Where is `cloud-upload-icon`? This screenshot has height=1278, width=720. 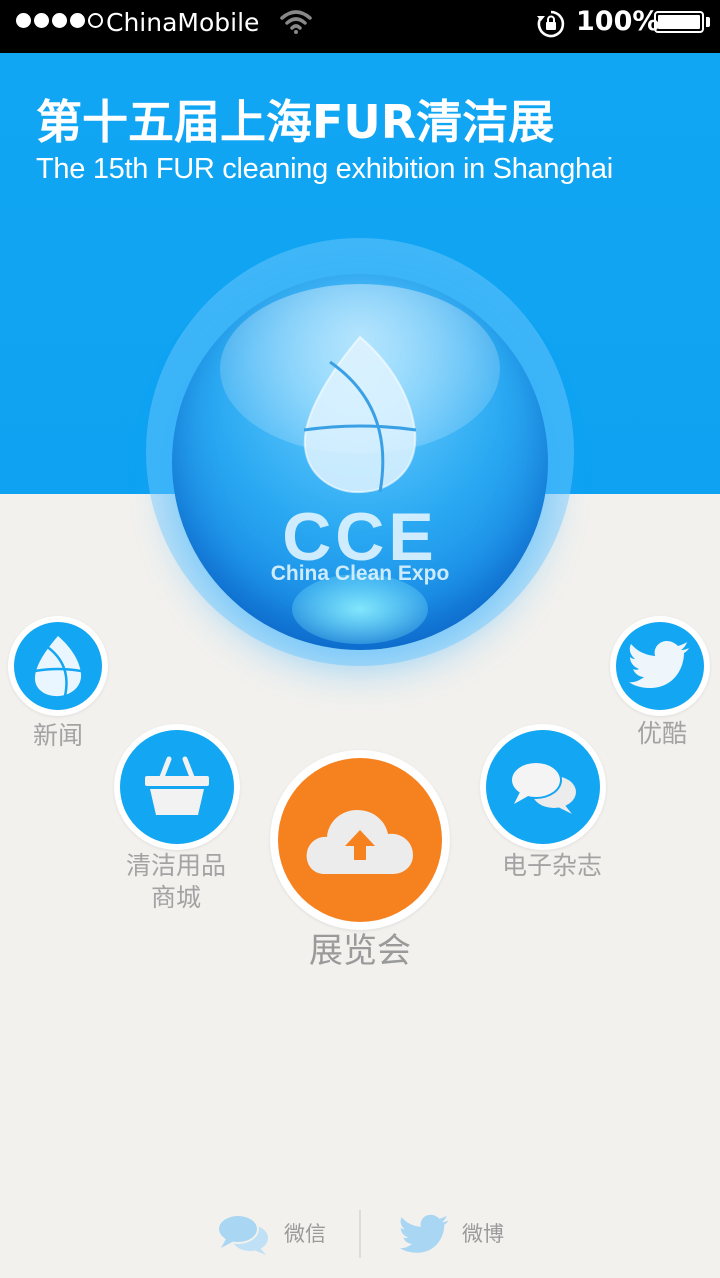
cloud-upload-icon is located at coordinates (359, 842).